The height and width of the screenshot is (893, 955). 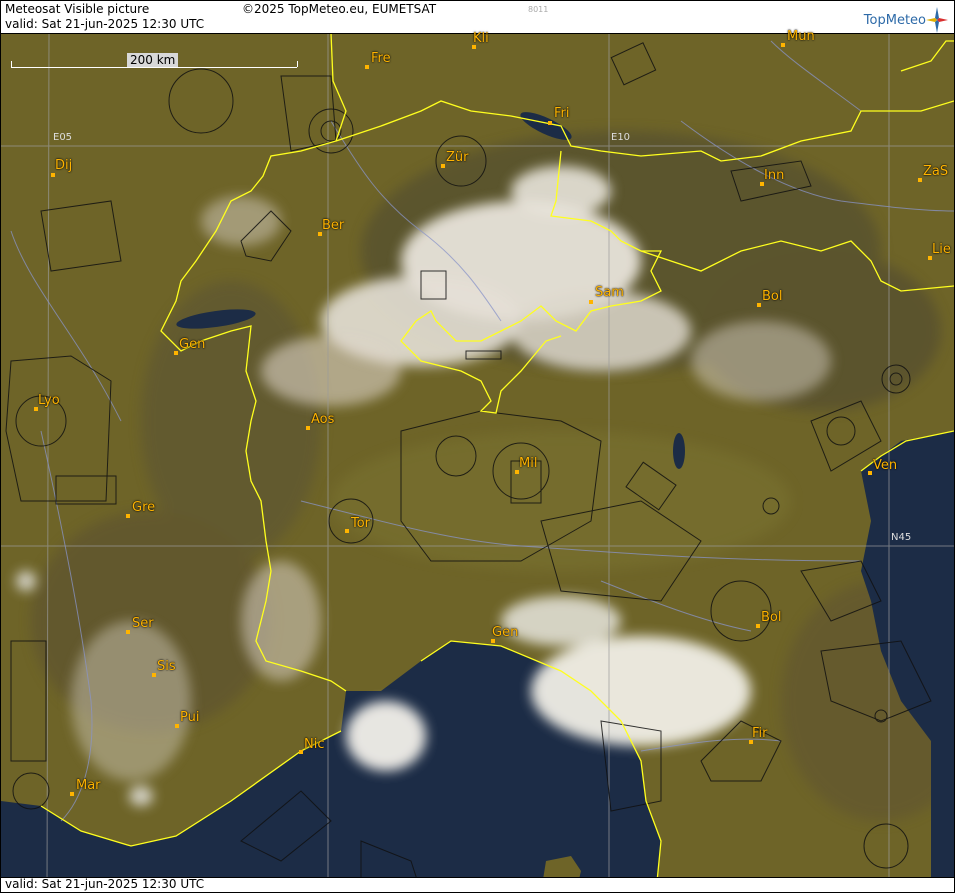 What do you see at coordinates (885, 465) in the screenshot?
I see `city-label: Ven` at bounding box center [885, 465].